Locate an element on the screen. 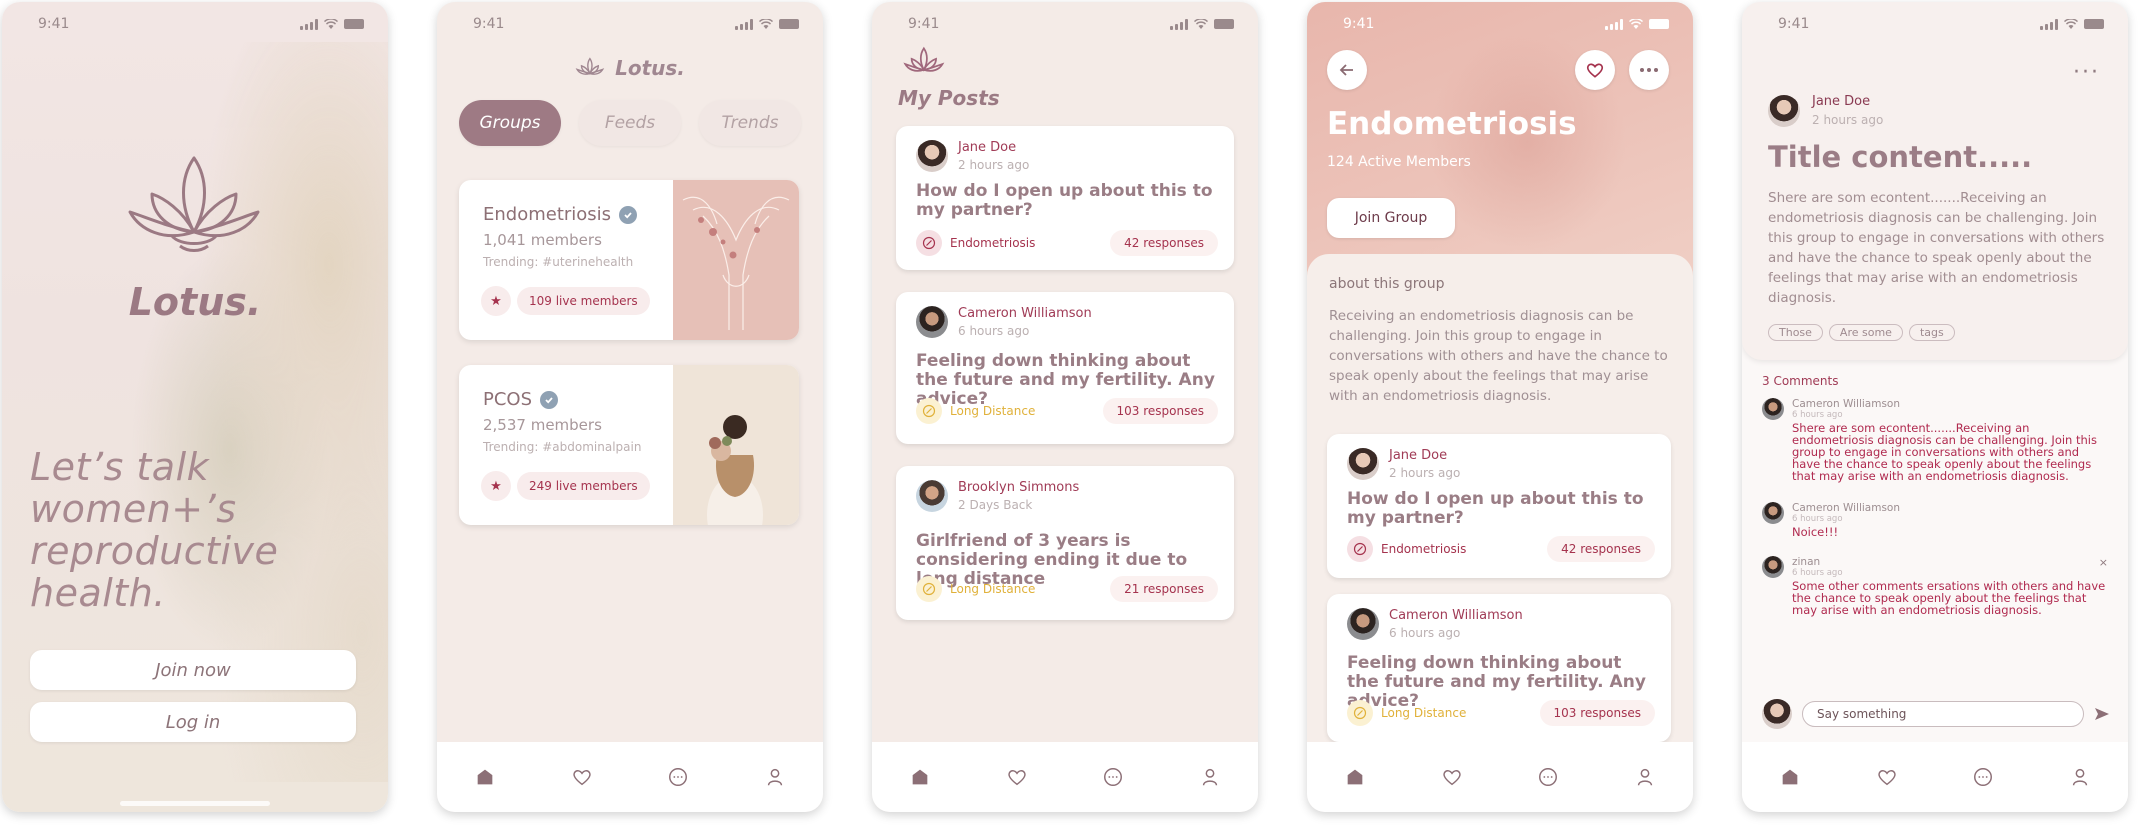  favorite-button is located at coordinates (1595, 70).